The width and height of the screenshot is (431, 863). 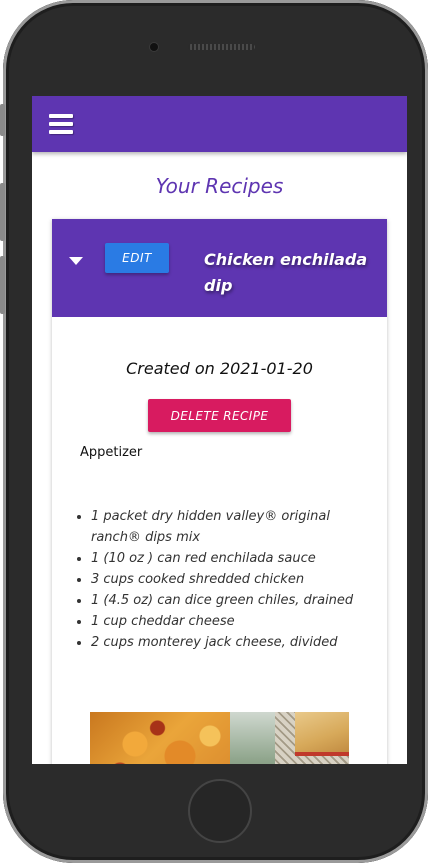 What do you see at coordinates (236, 642) in the screenshot?
I see `ingredient-item: 2 cups monterey jack cheese, divided` at bounding box center [236, 642].